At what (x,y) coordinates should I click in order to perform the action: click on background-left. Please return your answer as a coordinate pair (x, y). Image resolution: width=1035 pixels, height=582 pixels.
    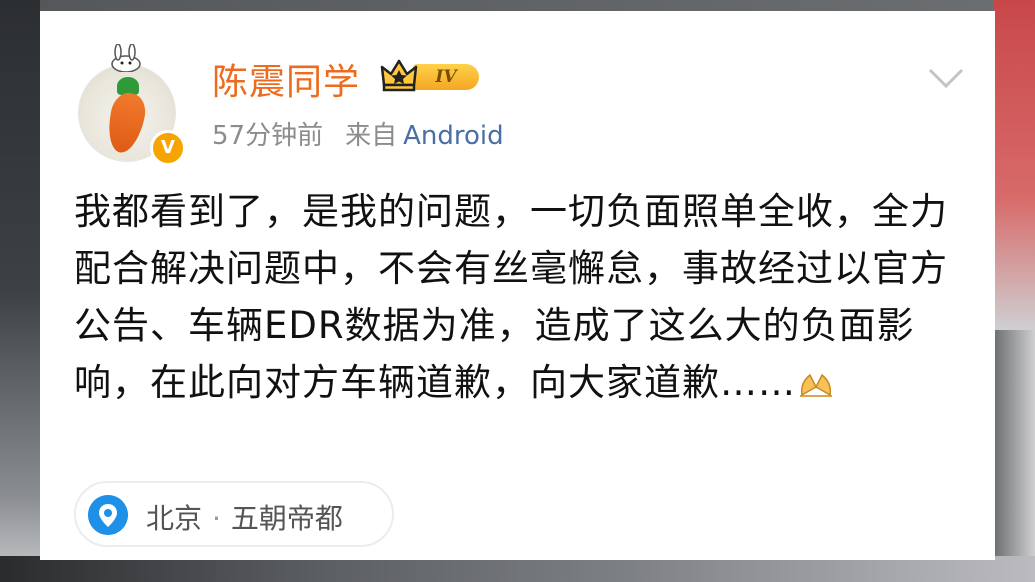
    Looking at the image, I should click on (20, 291).